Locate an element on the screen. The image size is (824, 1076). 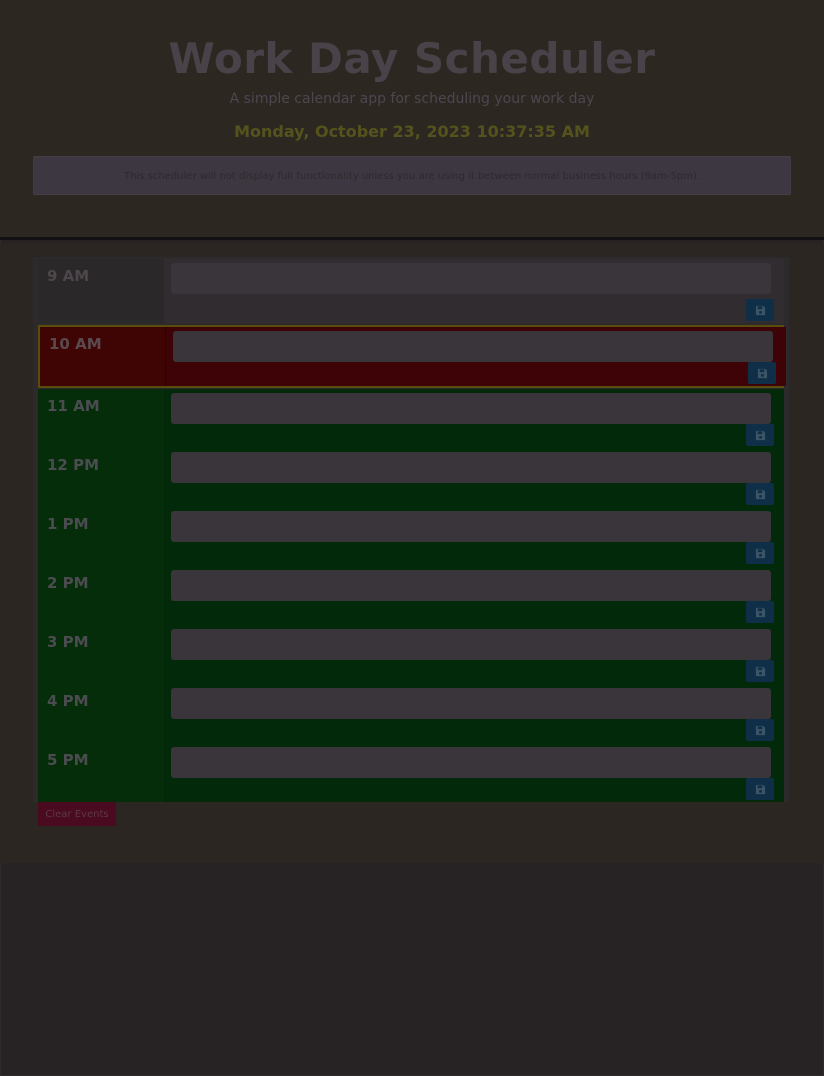
time-block-row: 10 AM is located at coordinates (412, 356).